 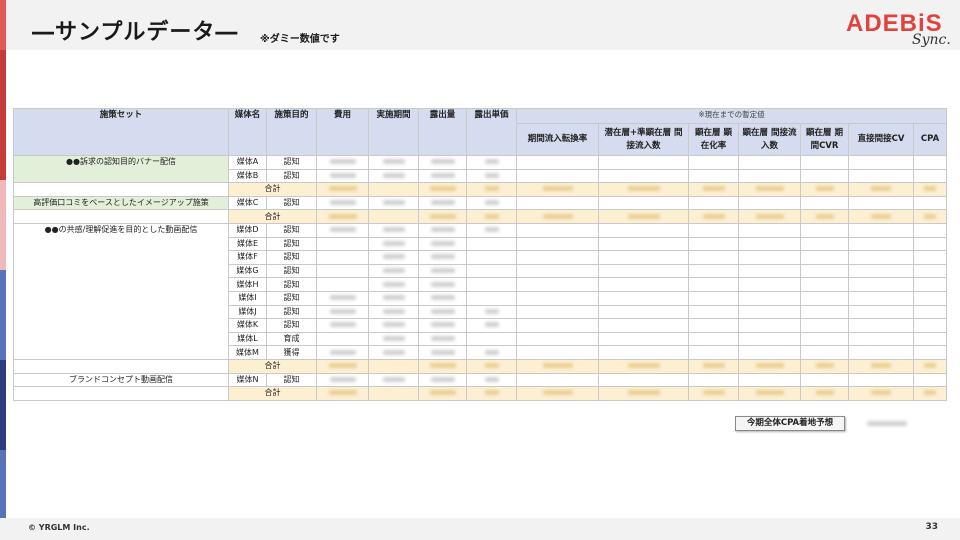 What do you see at coordinates (247, 325) in the screenshot?
I see `media-name: 媒体K` at bounding box center [247, 325].